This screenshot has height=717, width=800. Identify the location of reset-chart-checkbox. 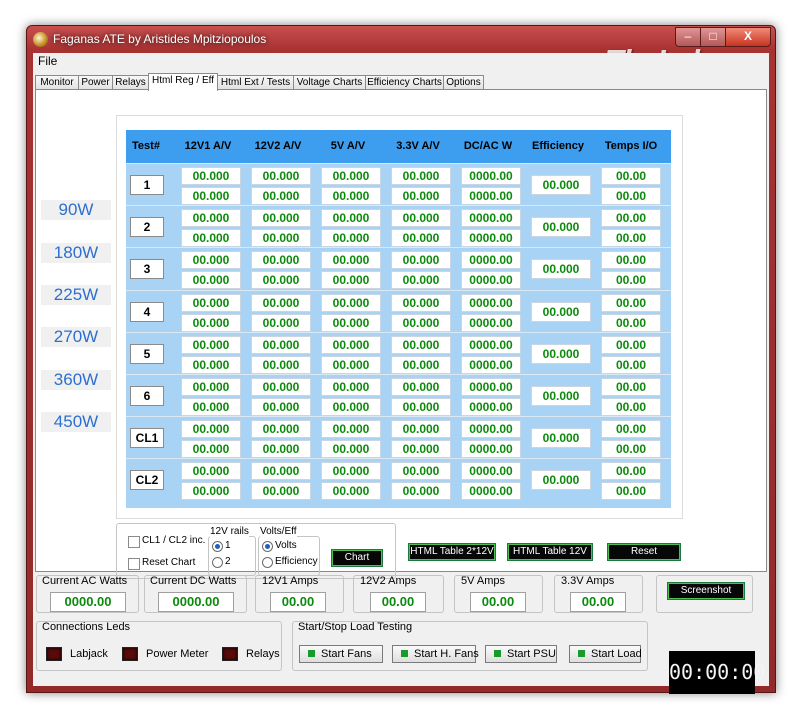
(134, 564).